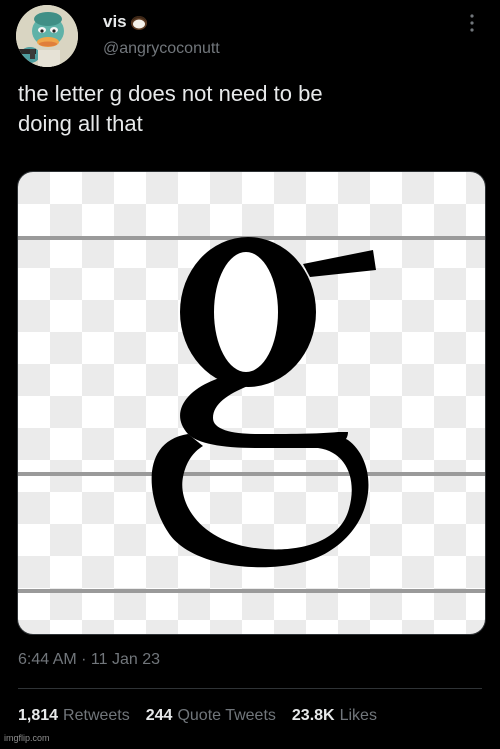 Image resolution: width=500 pixels, height=749 pixels. What do you see at coordinates (313, 715) in the screenshot?
I see `likes-count: 23.8K` at bounding box center [313, 715].